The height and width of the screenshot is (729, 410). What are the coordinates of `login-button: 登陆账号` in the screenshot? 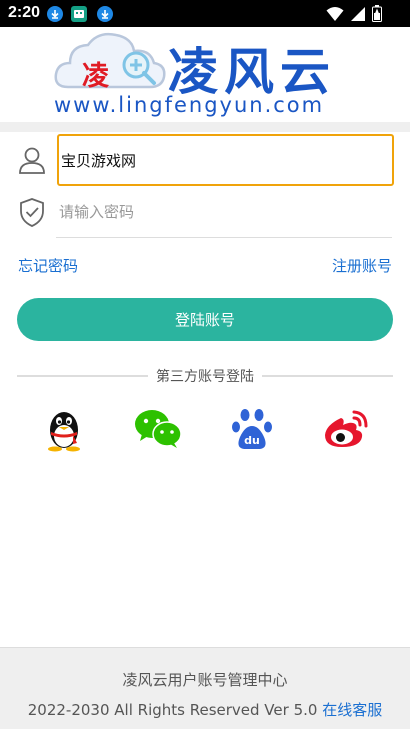 It's located at (205, 319).